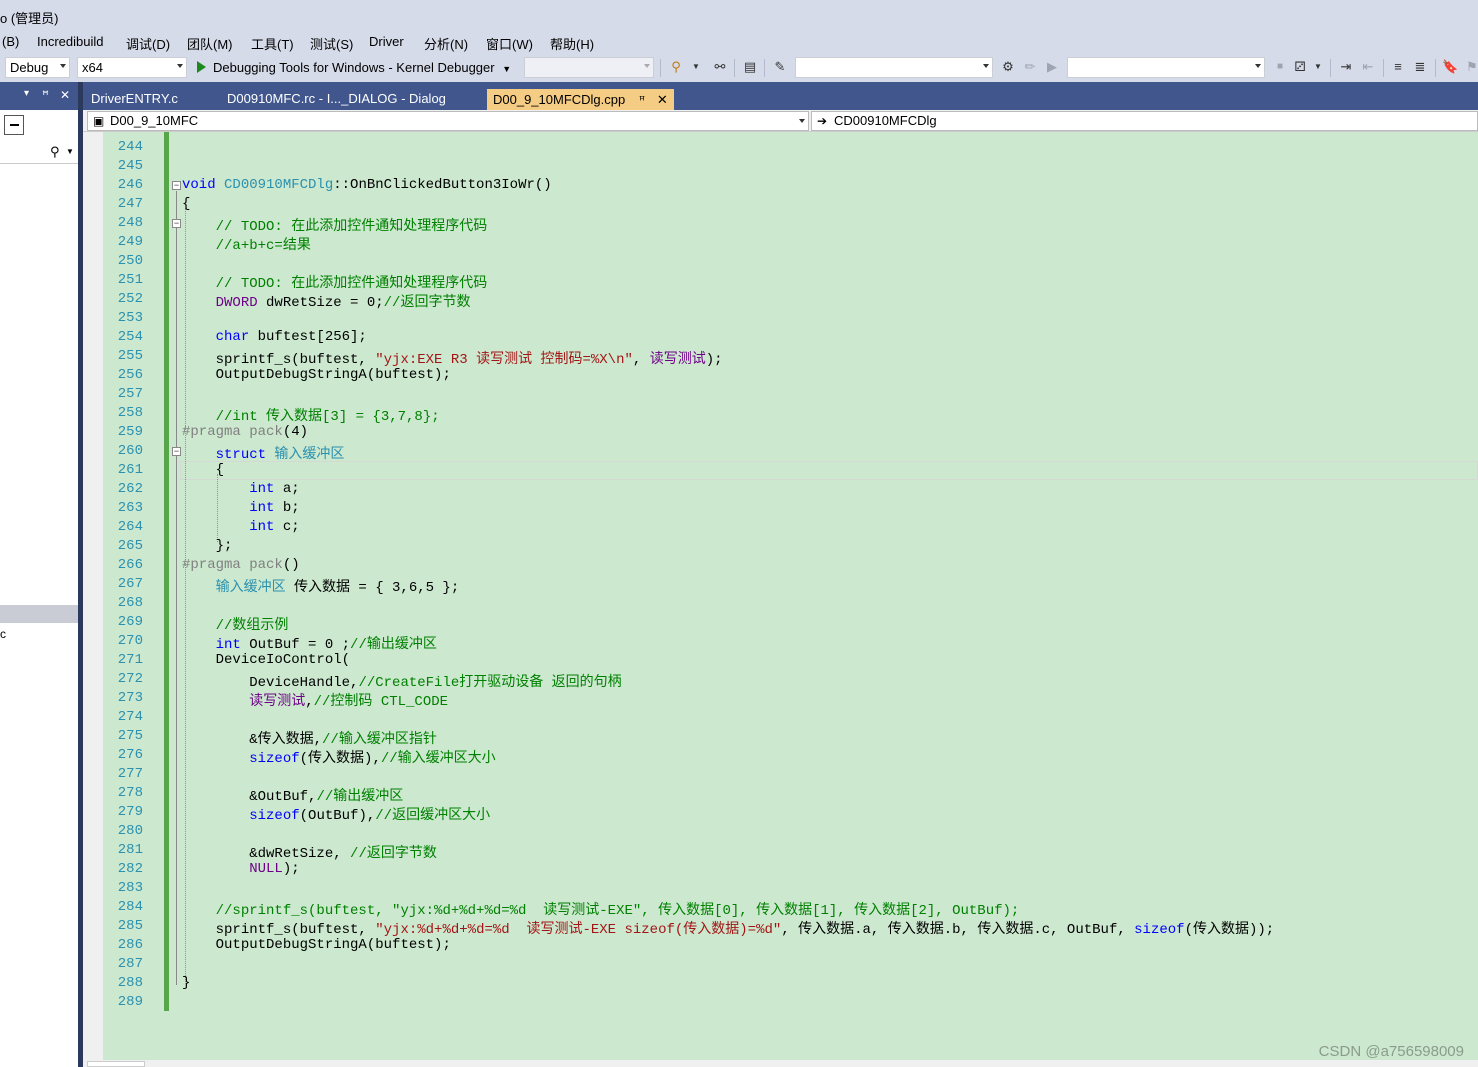 This screenshot has height=1067, width=1478. I want to click on code-token: buftest[256];, so click(308, 337).